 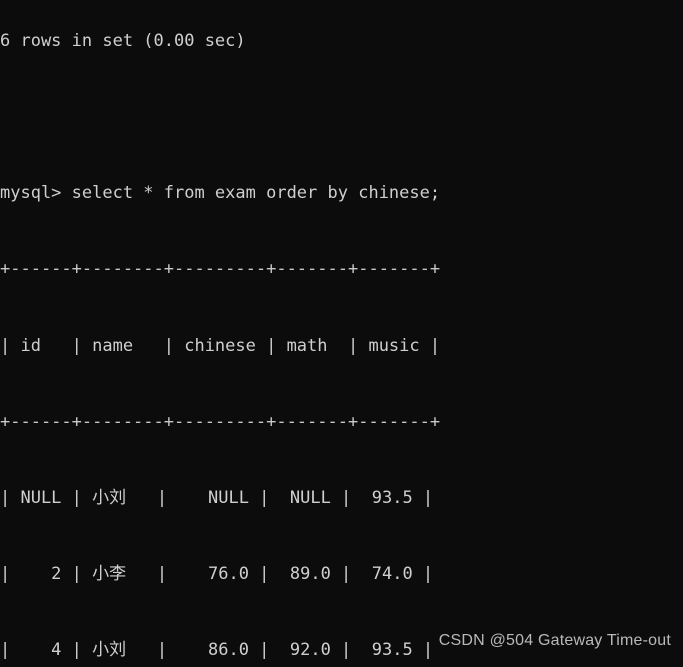 What do you see at coordinates (123, 40) in the screenshot?
I see `terminal-line: 6 rows in set (0.00 sec)` at bounding box center [123, 40].